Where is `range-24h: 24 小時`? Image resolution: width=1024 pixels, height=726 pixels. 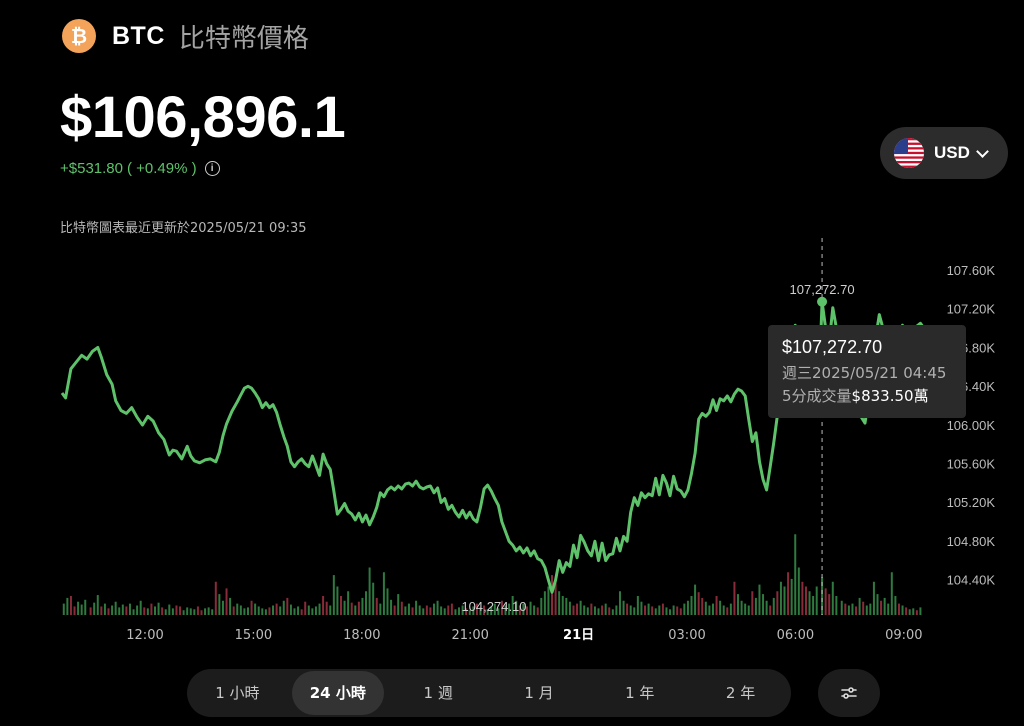
range-24h: 24 小時 is located at coordinates (337, 693).